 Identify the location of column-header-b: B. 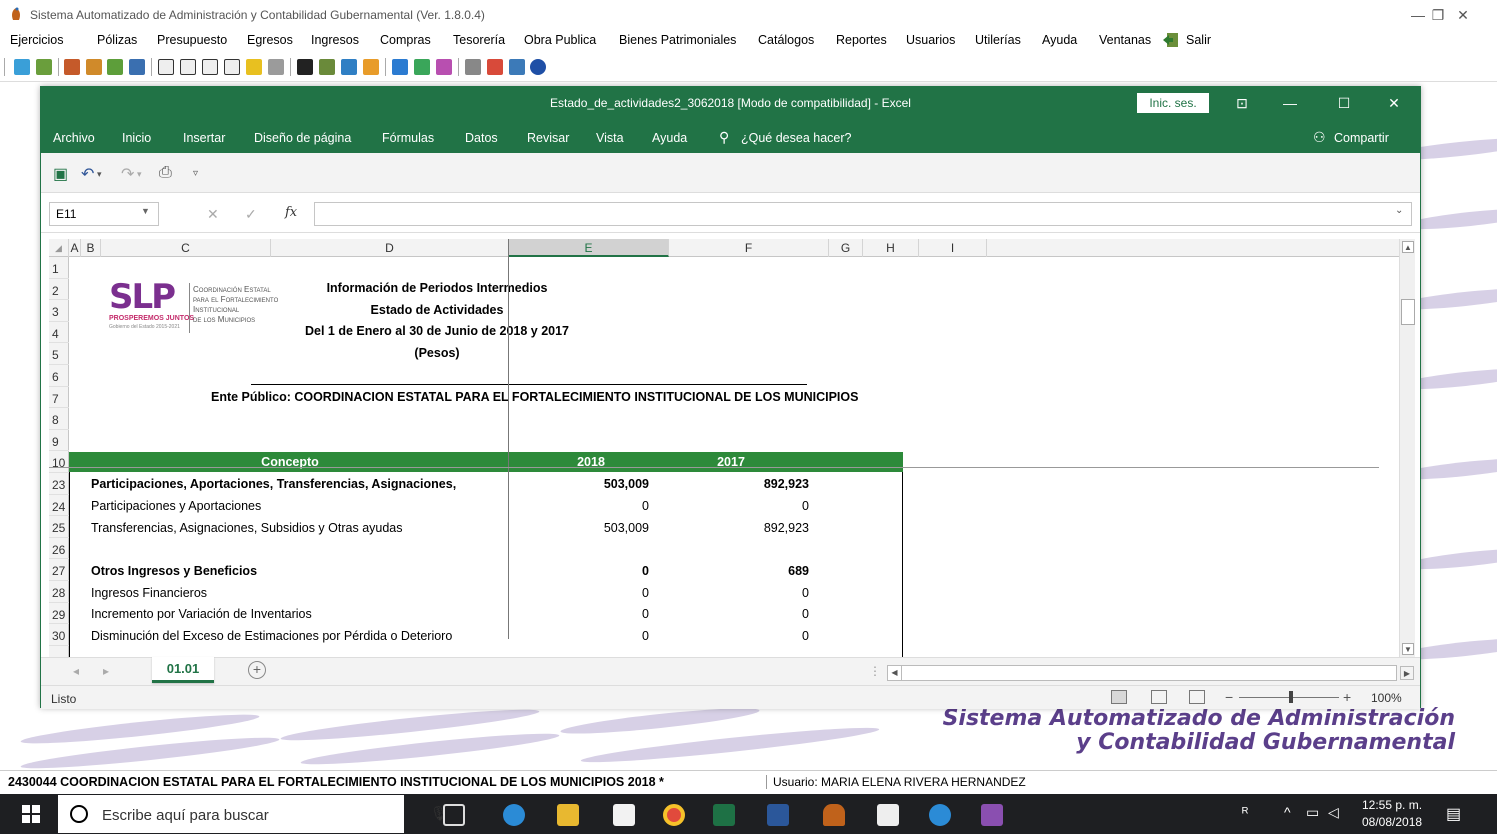
(91, 248).